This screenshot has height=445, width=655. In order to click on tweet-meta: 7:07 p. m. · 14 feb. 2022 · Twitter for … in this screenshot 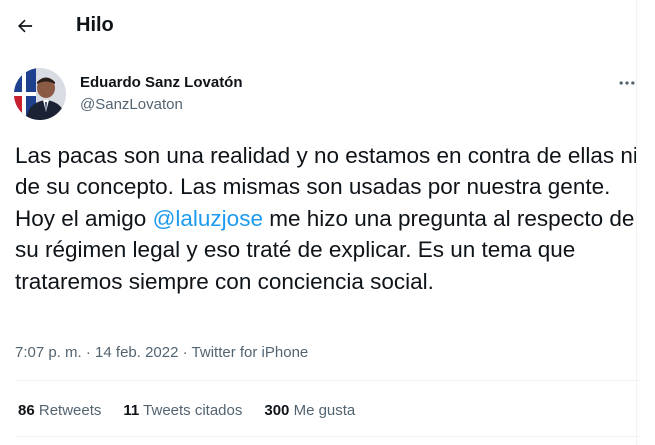, I will do `click(161, 352)`.